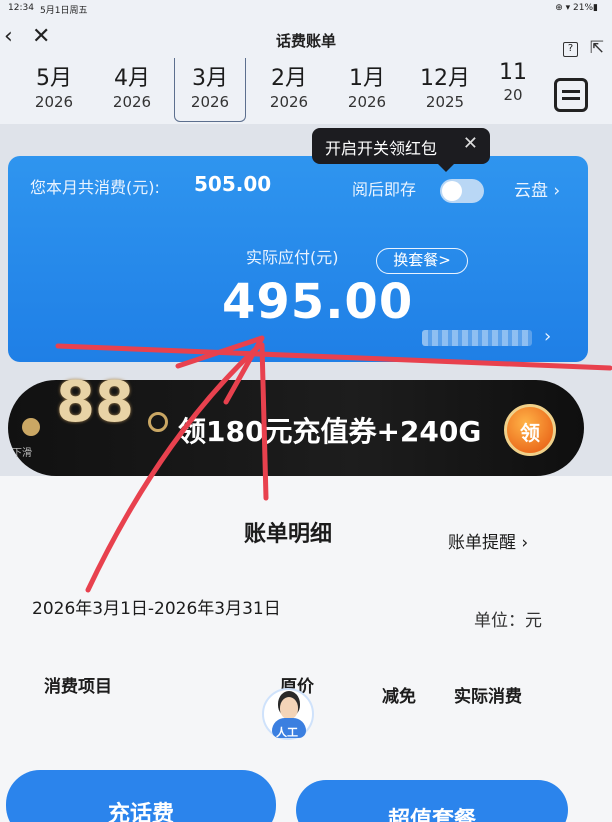 The image size is (612, 822). Describe the element at coordinates (488, 697) in the screenshot. I see `column-header-actual: 实际消费` at that location.